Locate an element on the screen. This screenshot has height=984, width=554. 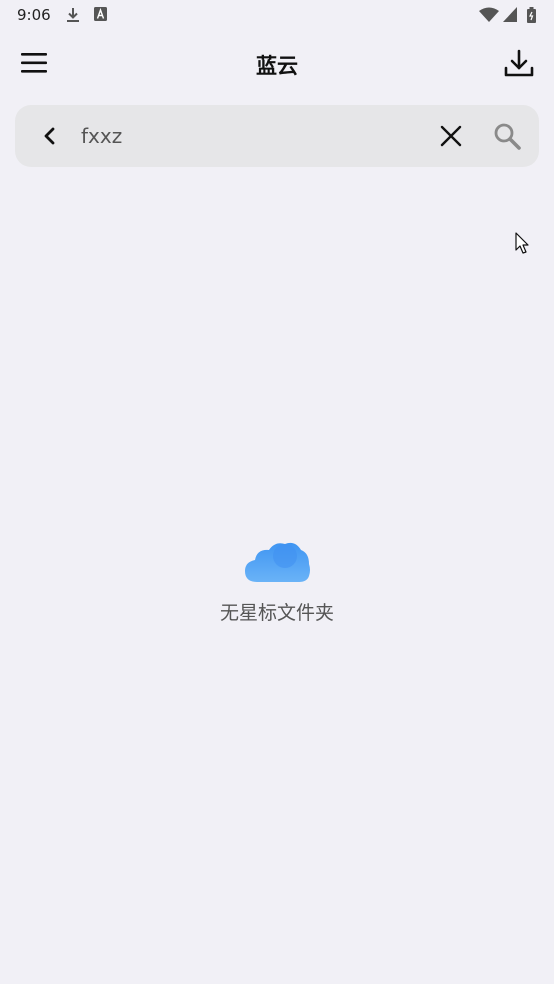
chevron-left-icon is located at coordinates (49, 136).